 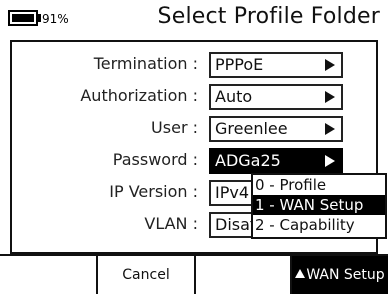 What do you see at coordinates (319, 225) in the screenshot?
I see `dropdown-item-capability: 2 - Capability` at bounding box center [319, 225].